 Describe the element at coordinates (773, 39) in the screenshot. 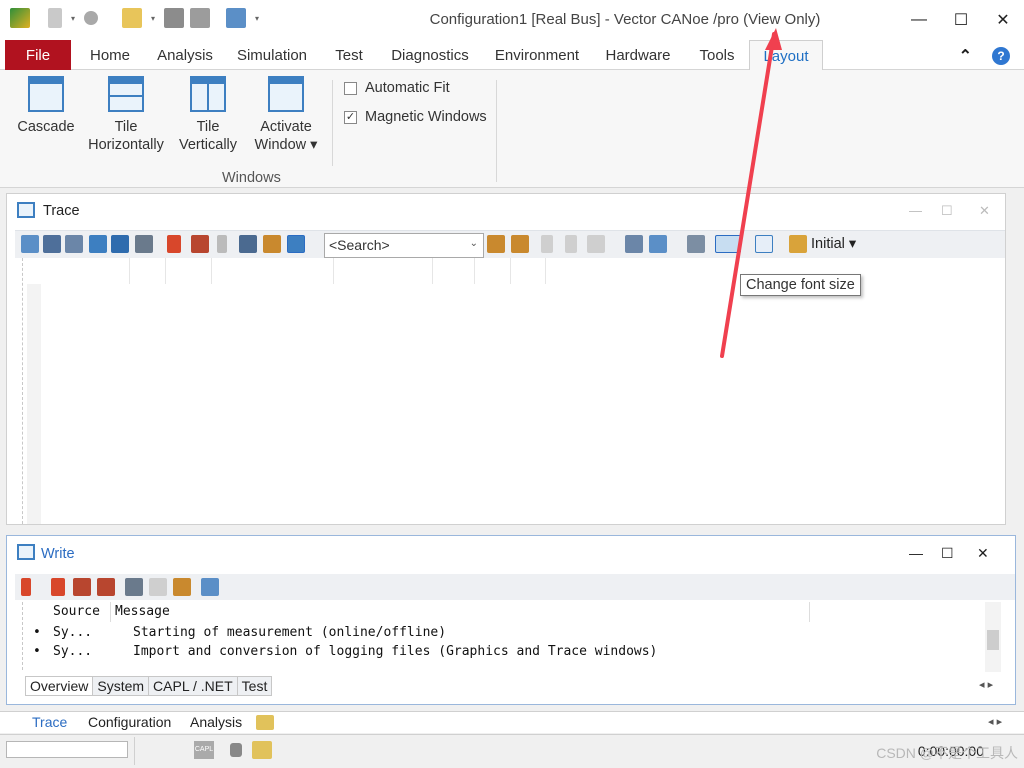

I see `annotation-arrow-head` at that location.